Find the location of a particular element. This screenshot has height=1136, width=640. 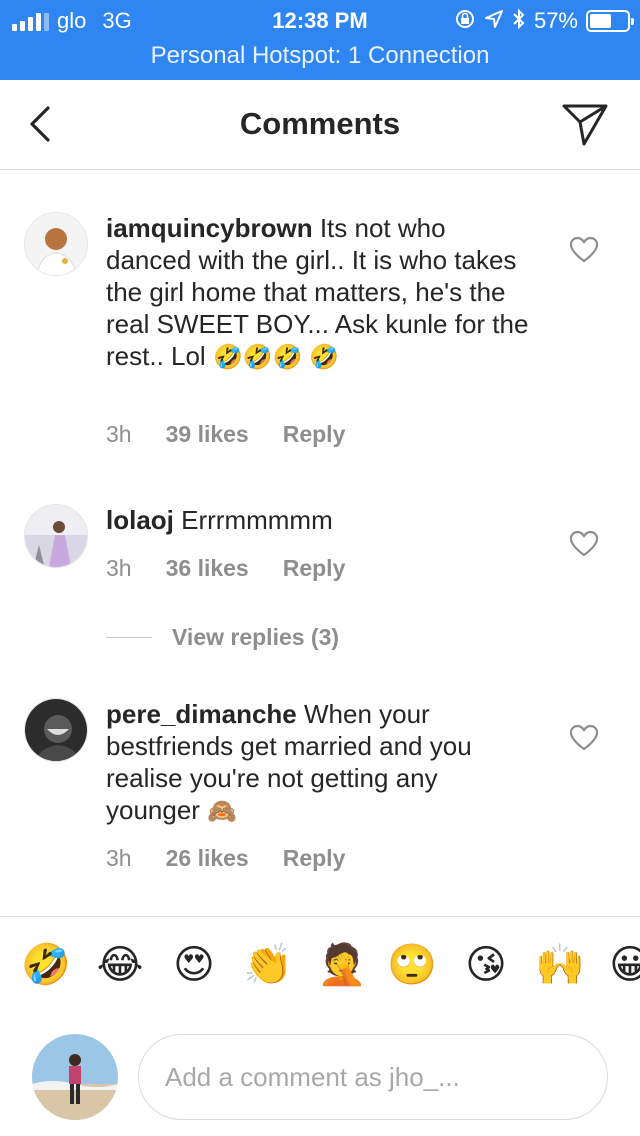

emoji-kiss-button: 😘 is located at coordinates (486, 965).